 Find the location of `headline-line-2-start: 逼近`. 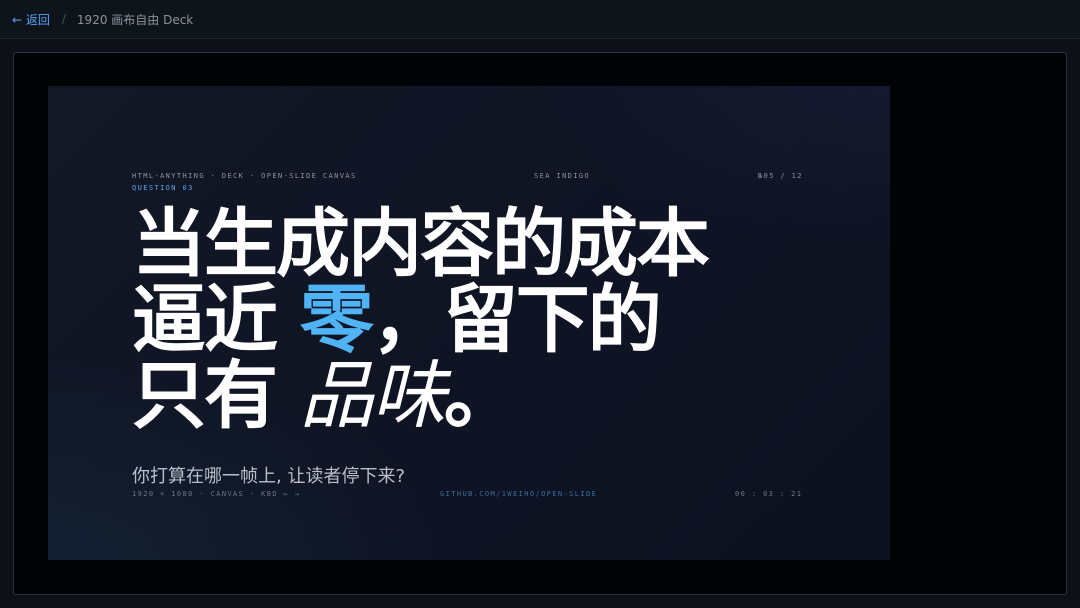

headline-line-2-start: 逼近 is located at coordinates (216, 320).